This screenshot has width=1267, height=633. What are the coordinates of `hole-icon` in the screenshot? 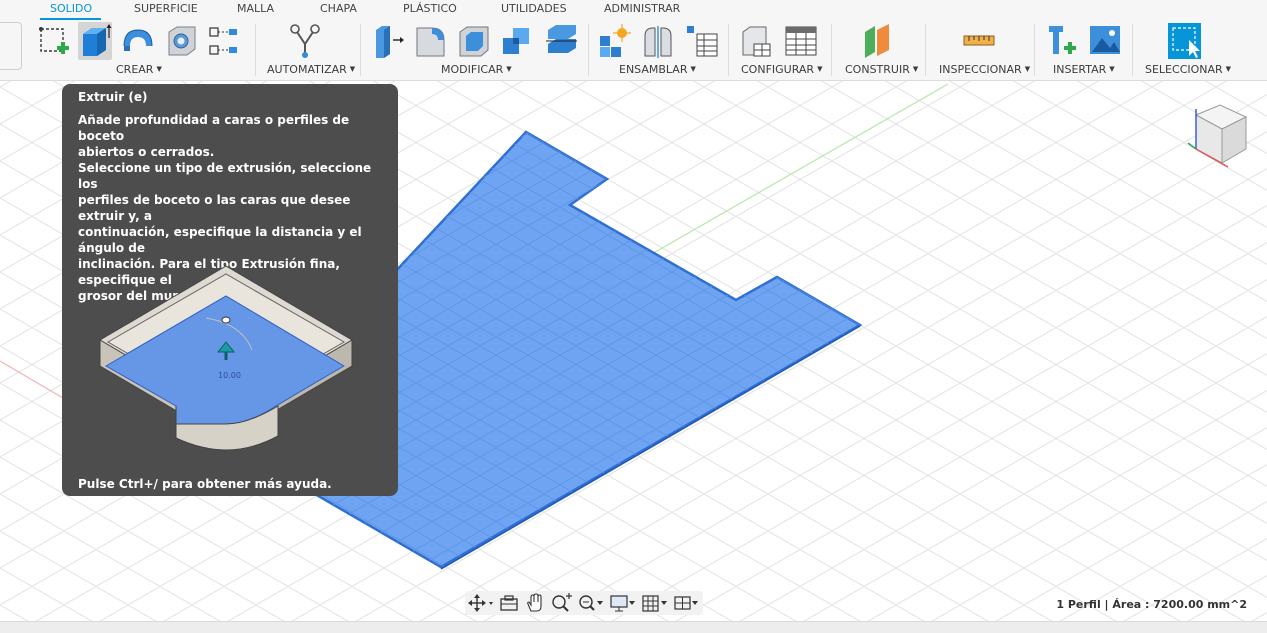 It's located at (182, 41).